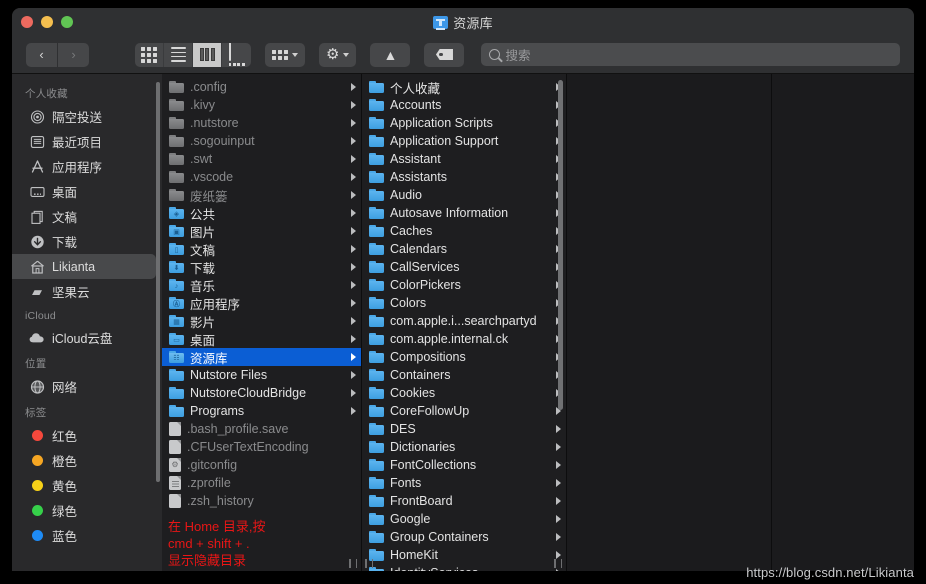 This screenshot has width=926, height=584. I want to click on sidebar-item-下载: 下载, so click(84, 241).